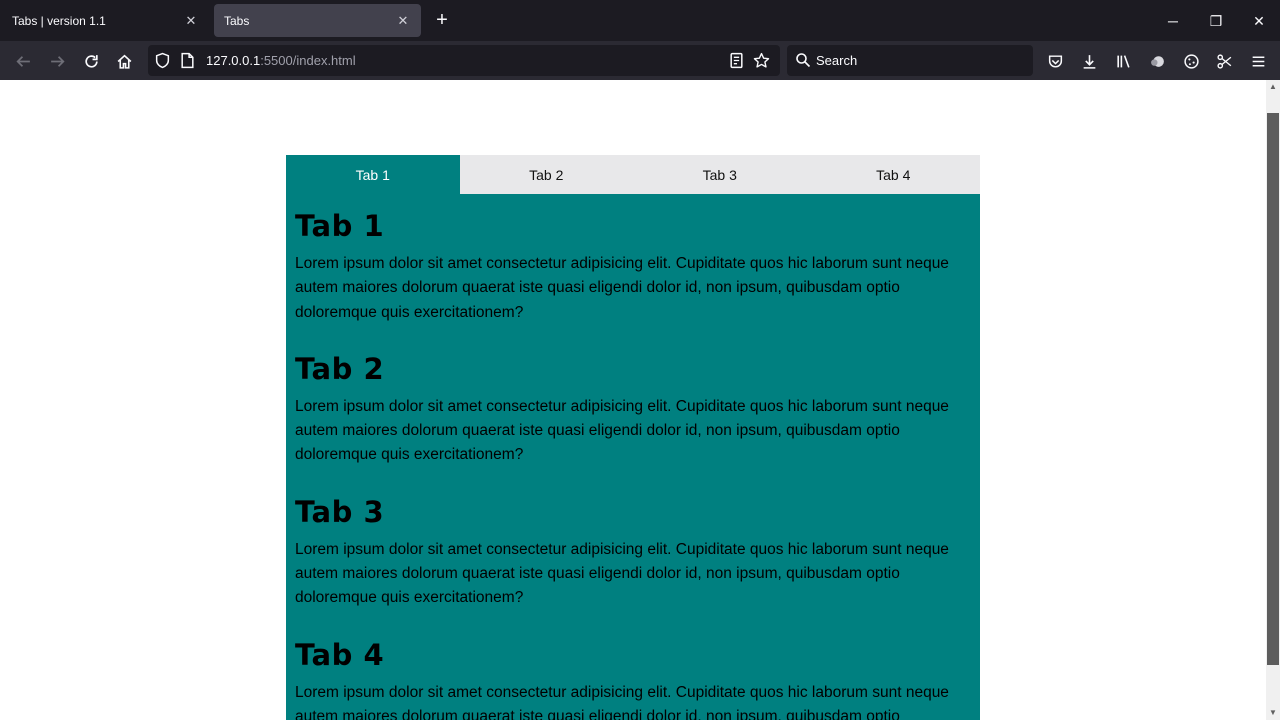 The width and height of the screenshot is (1280, 720). I want to click on url-host: 127.0.0.1, so click(233, 60).